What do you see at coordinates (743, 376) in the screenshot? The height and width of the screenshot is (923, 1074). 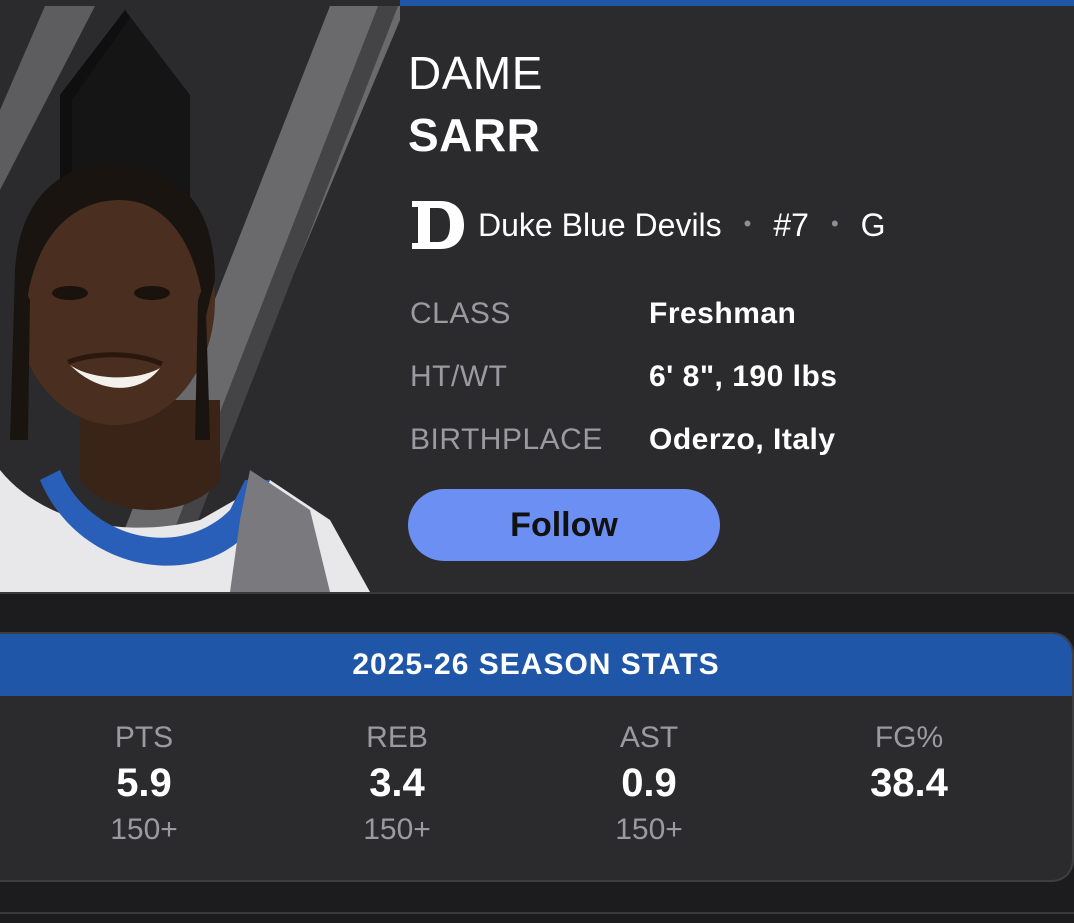 I see `info-value: 6' 8", 190 lbs` at bounding box center [743, 376].